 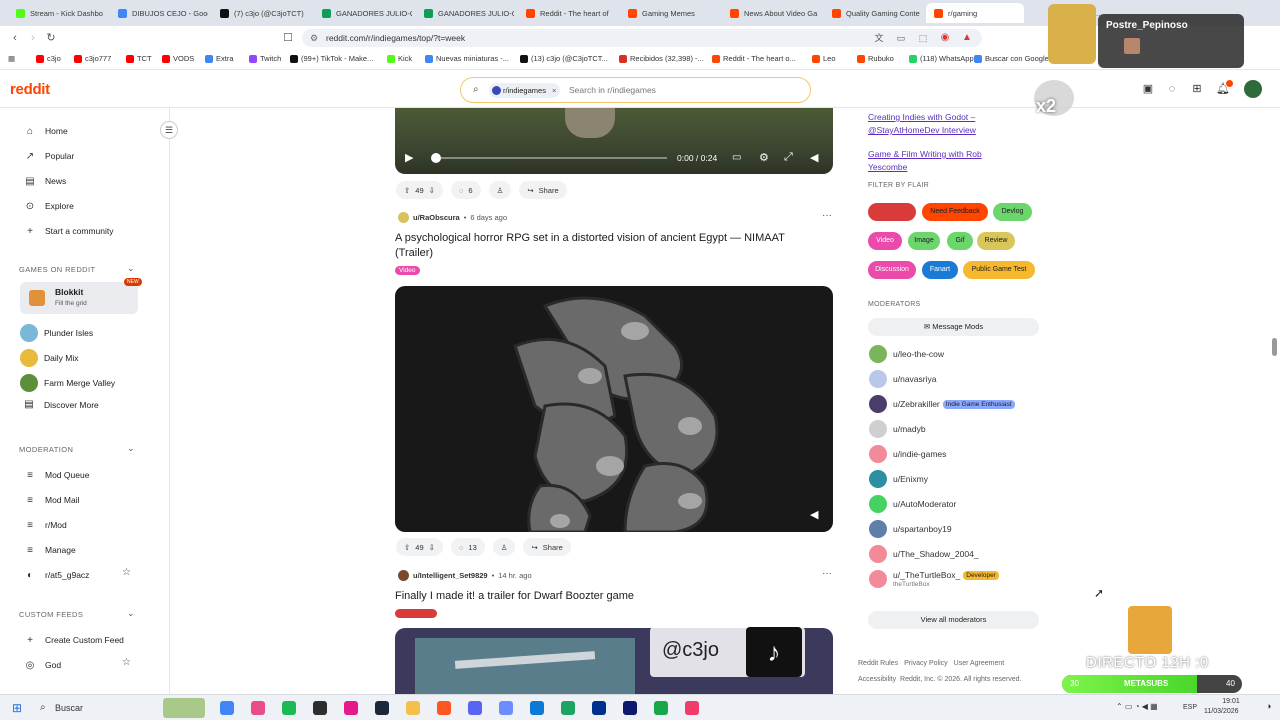 What do you see at coordinates (258, 708) in the screenshot?
I see `paint-icon` at bounding box center [258, 708].